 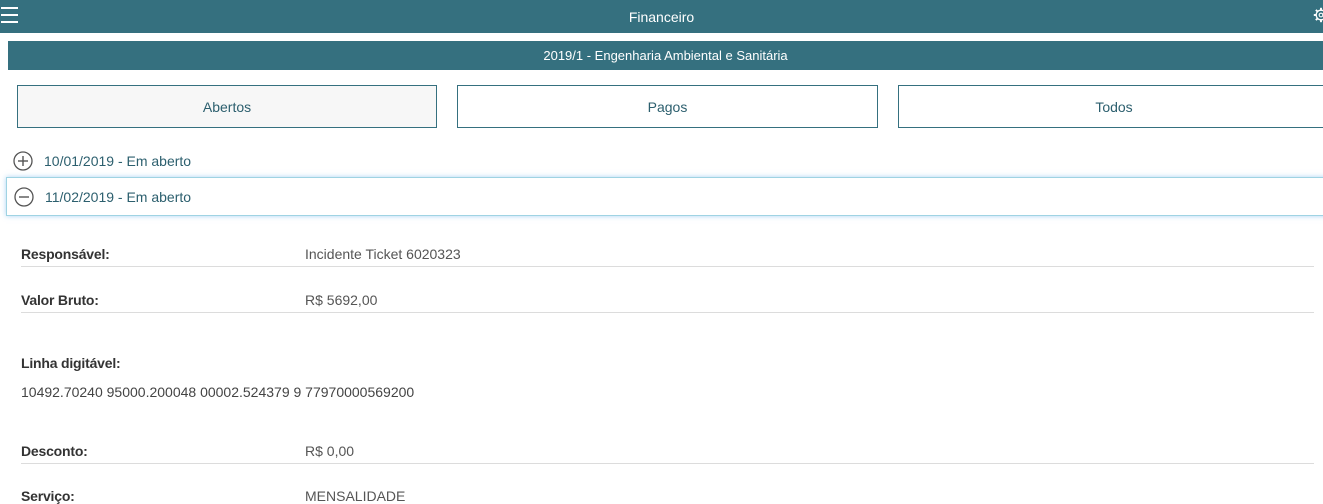 What do you see at coordinates (227, 106) in the screenshot?
I see `tab-abertos: Abertos` at bounding box center [227, 106].